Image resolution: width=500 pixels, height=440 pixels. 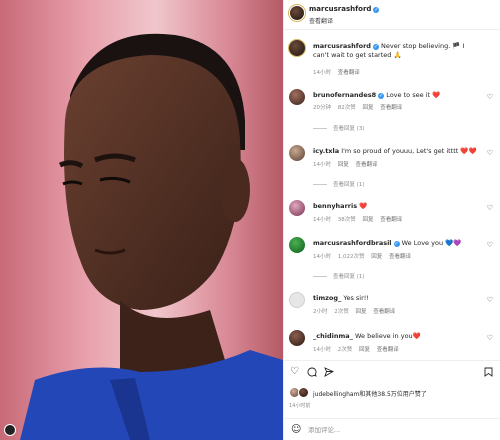 I want to click on comment-username: _chidinma_, so click(x=333, y=336).